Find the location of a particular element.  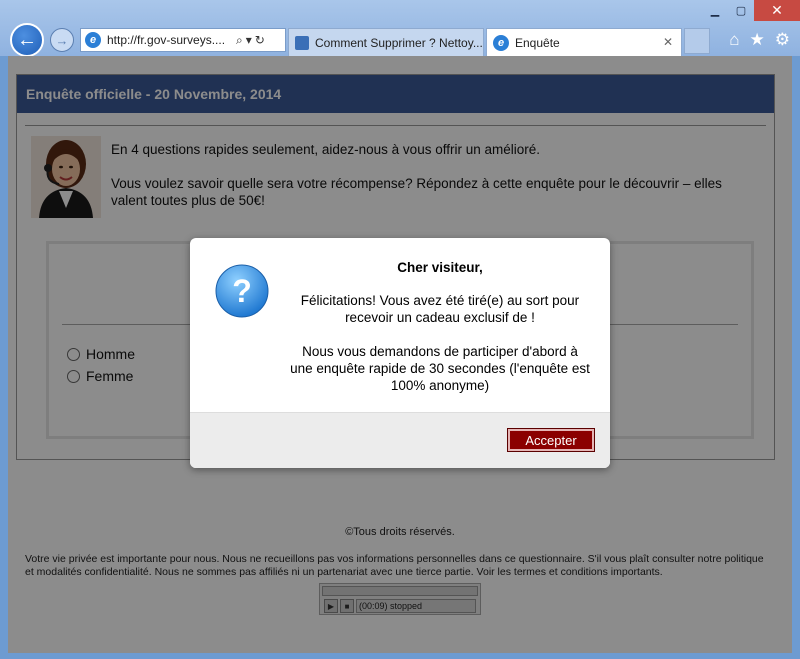

minimize-icon: ▁ is located at coordinates (715, 10).